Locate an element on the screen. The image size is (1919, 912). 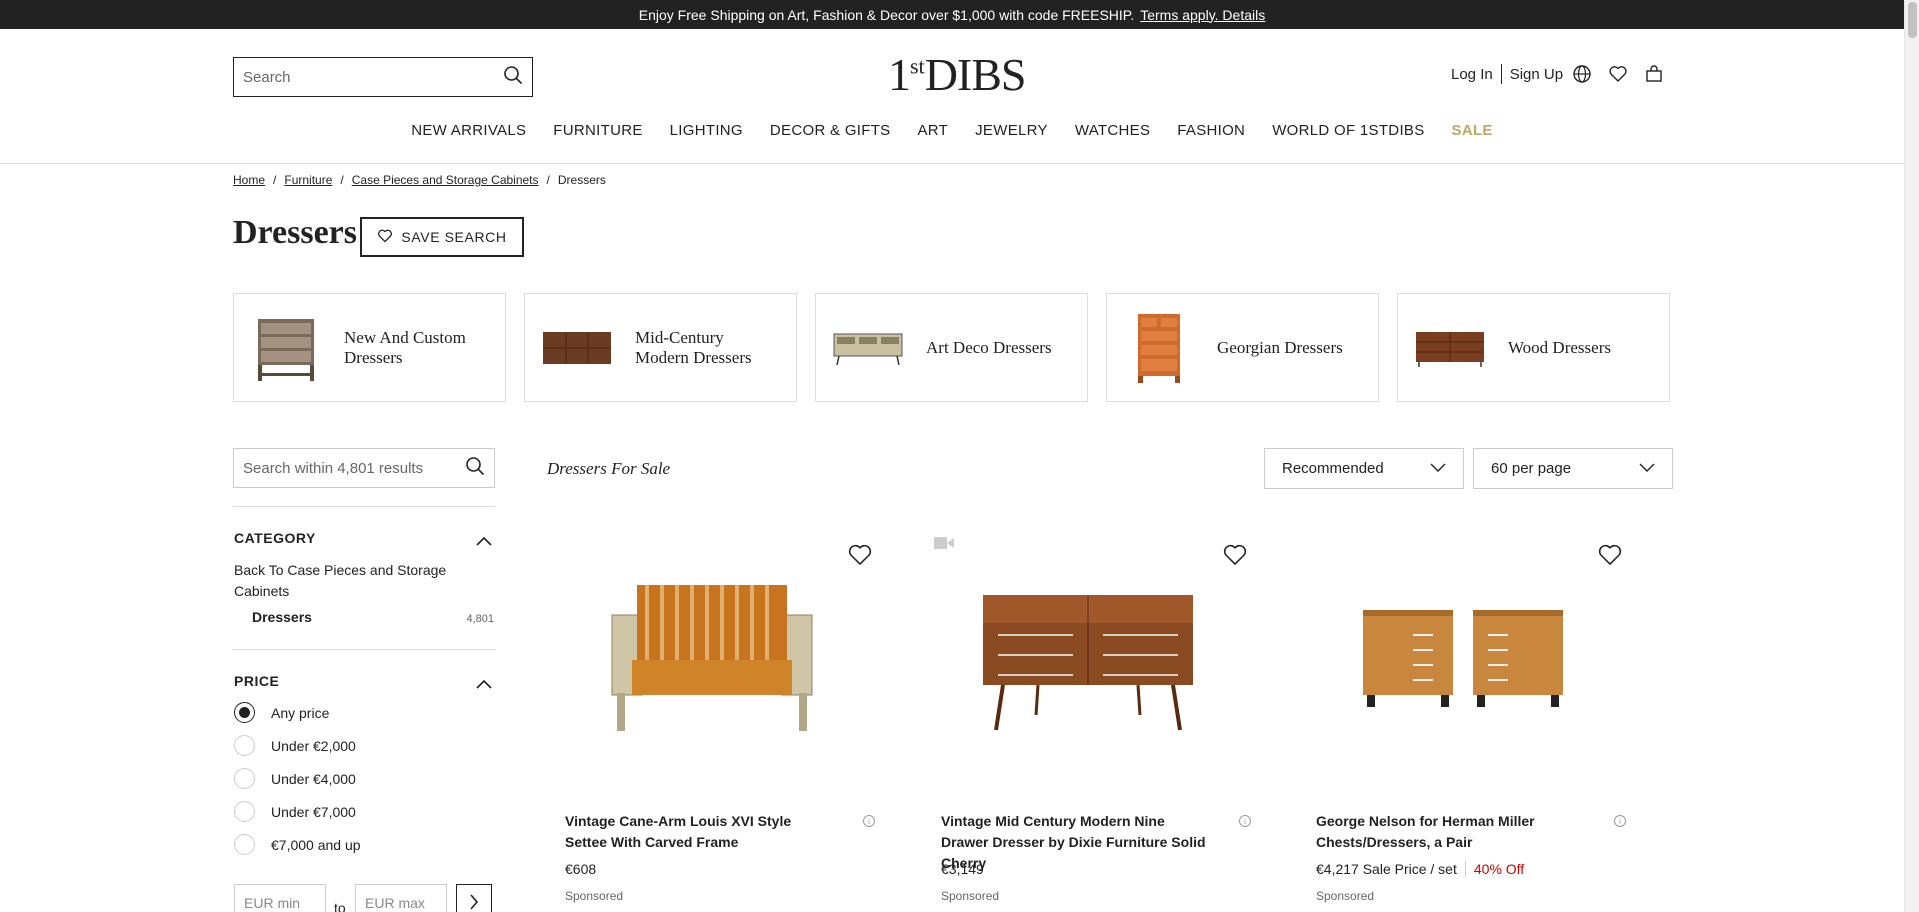
tile-mid-century-modern-dressers: Mid-Century Modern Dressers is located at coordinates (660, 347).